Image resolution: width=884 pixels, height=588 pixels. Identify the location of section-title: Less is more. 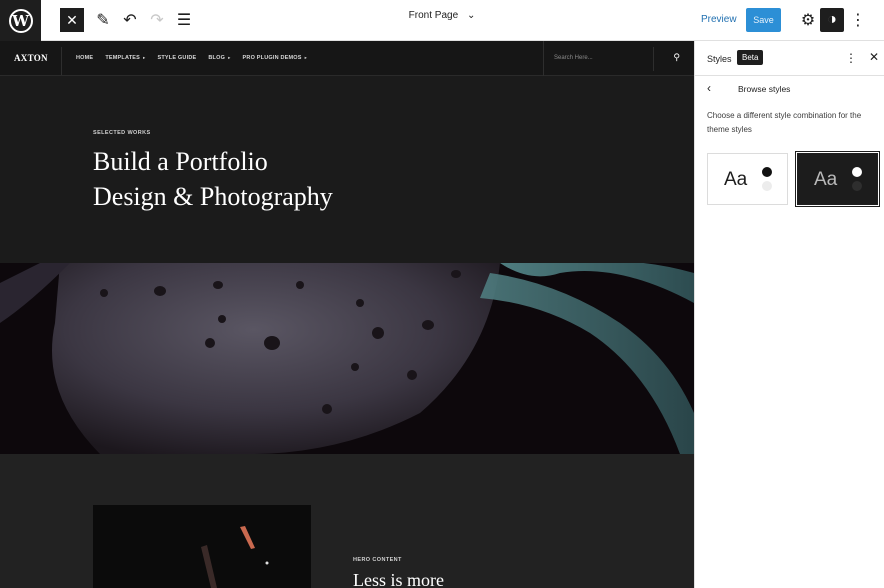
(398, 579).